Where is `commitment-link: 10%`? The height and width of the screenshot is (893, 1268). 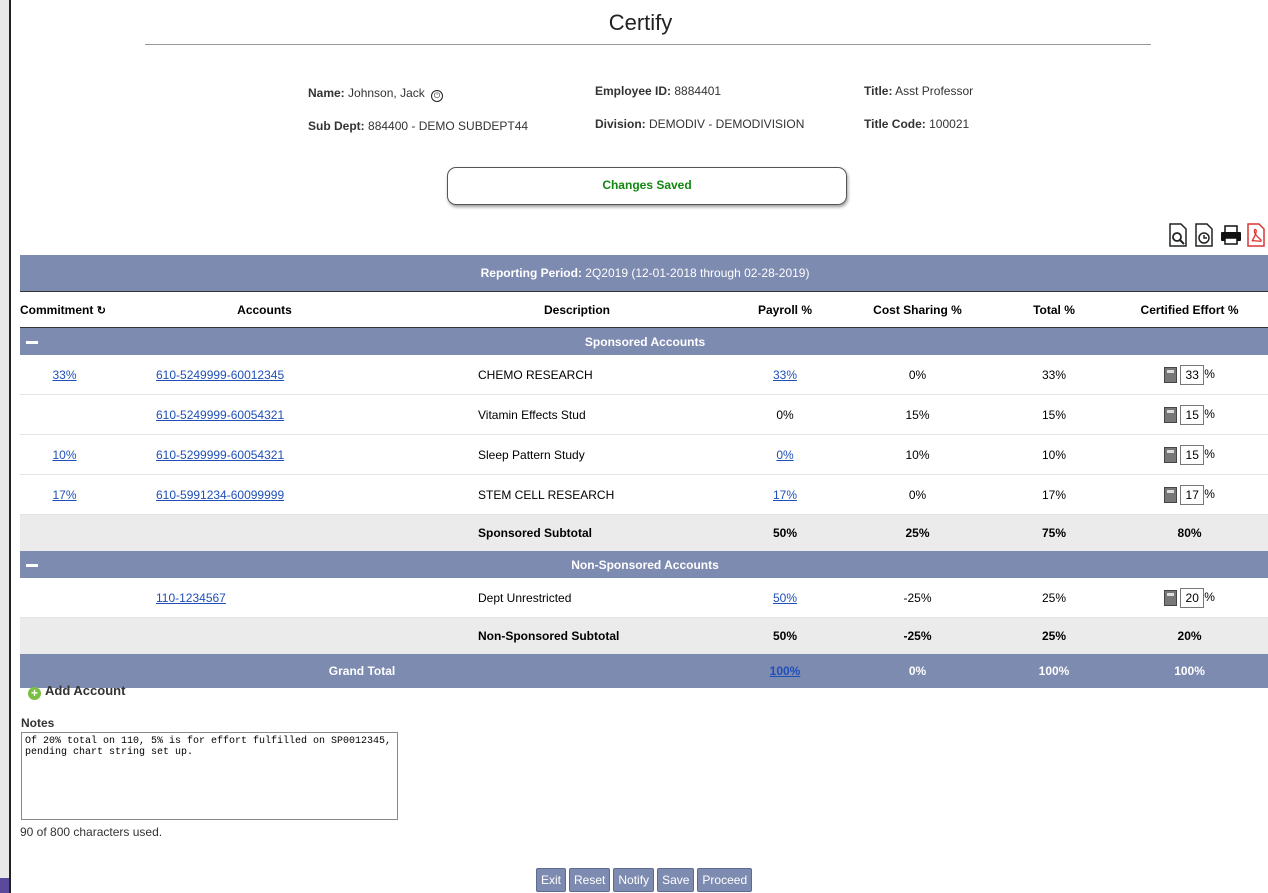 commitment-link: 10% is located at coordinates (64, 455).